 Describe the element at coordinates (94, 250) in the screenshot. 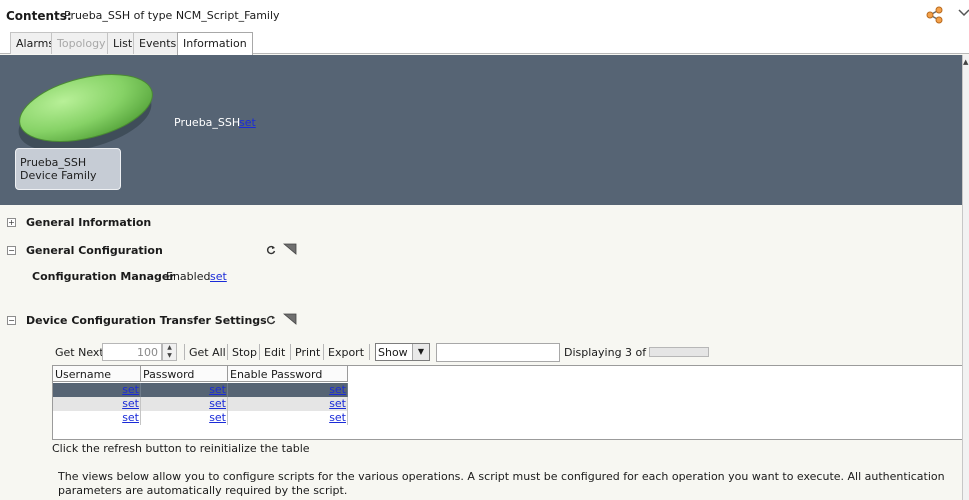

I see `section-general-configuration: General Configuration` at that location.